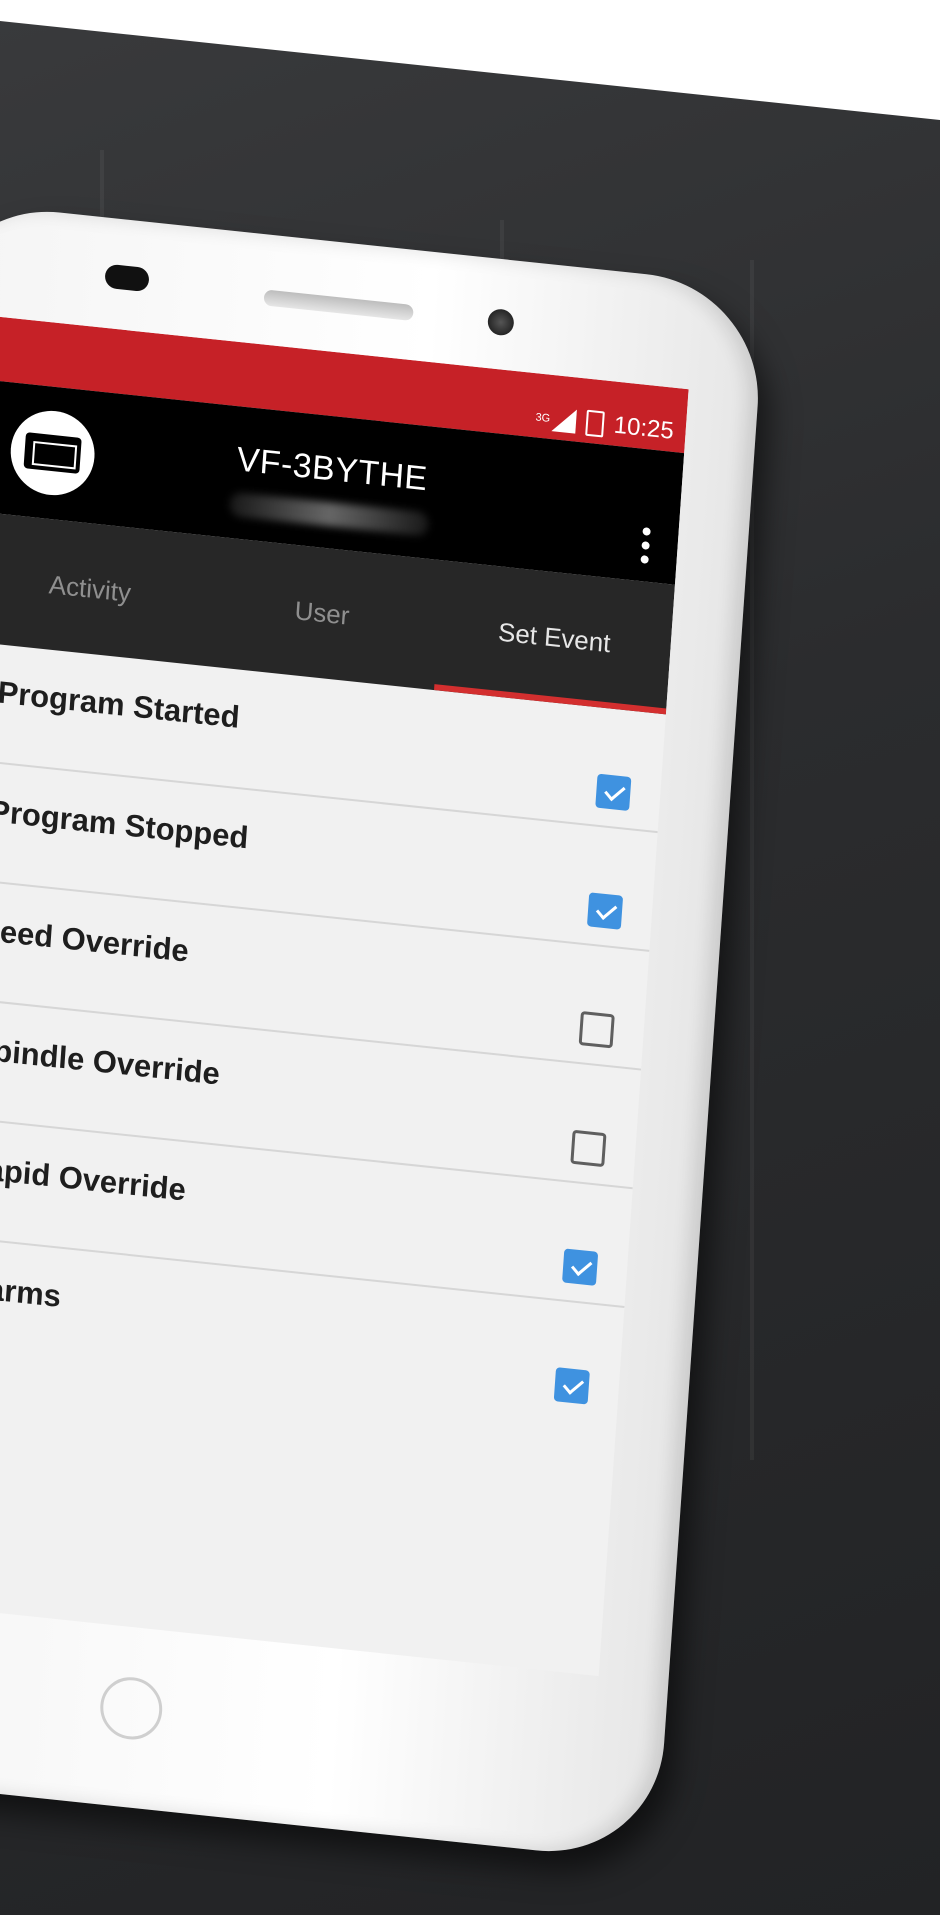 This screenshot has width=940, height=1915. Describe the element at coordinates (125, 824) in the screenshot. I see `event-label: Program Stopped` at that location.